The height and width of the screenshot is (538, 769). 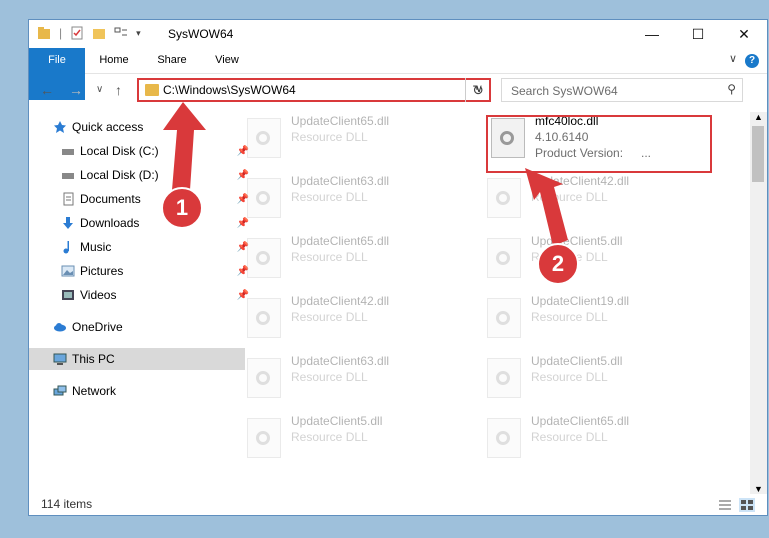 What do you see at coordinates (110, 223) in the screenshot?
I see `sidebar-item-label: Downloads` at bounding box center [110, 223].